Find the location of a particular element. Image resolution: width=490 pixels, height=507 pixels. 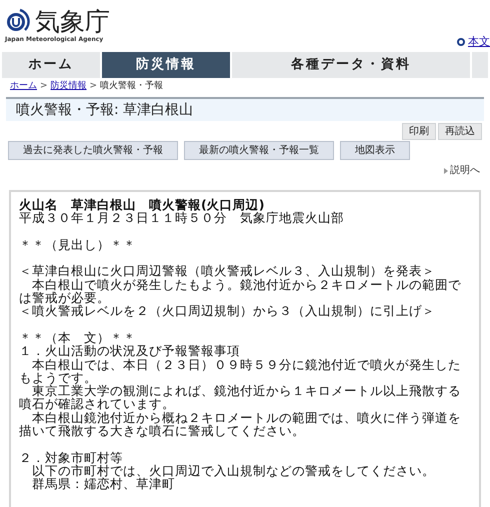

bulletin-line: １．火山活動の状況及び予報警報事項 is located at coordinates (130, 351).